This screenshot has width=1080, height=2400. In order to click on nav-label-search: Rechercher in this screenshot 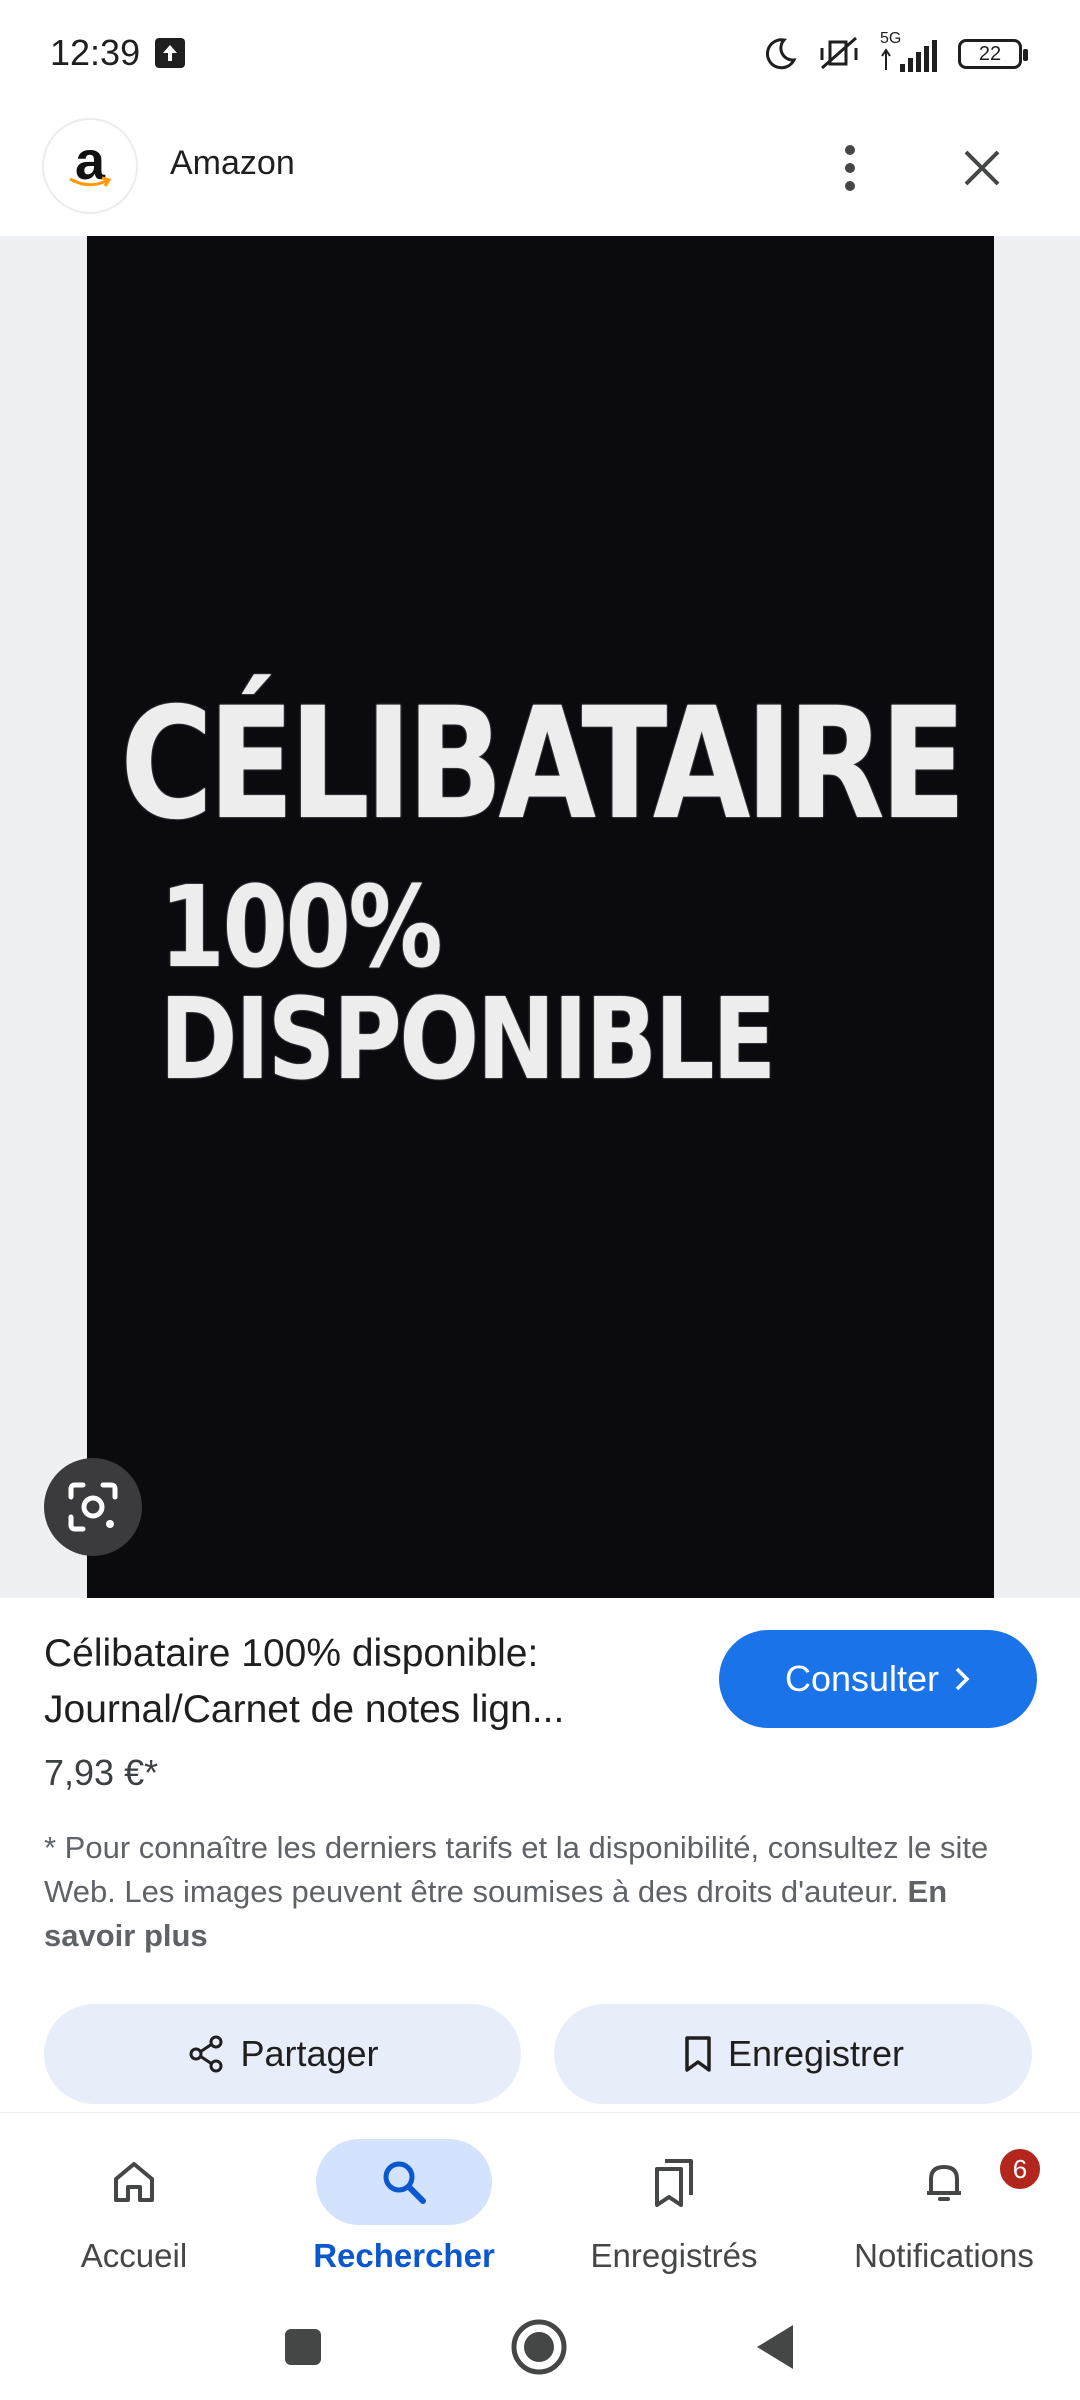, I will do `click(404, 2255)`.